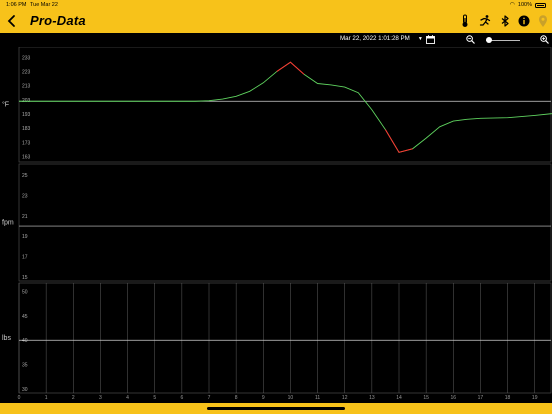 Image resolution: width=552 pixels, height=414 pixels. What do you see at coordinates (276, 21) in the screenshot?
I see `app-header: Pro-Data` at bounding box center [276, 21].